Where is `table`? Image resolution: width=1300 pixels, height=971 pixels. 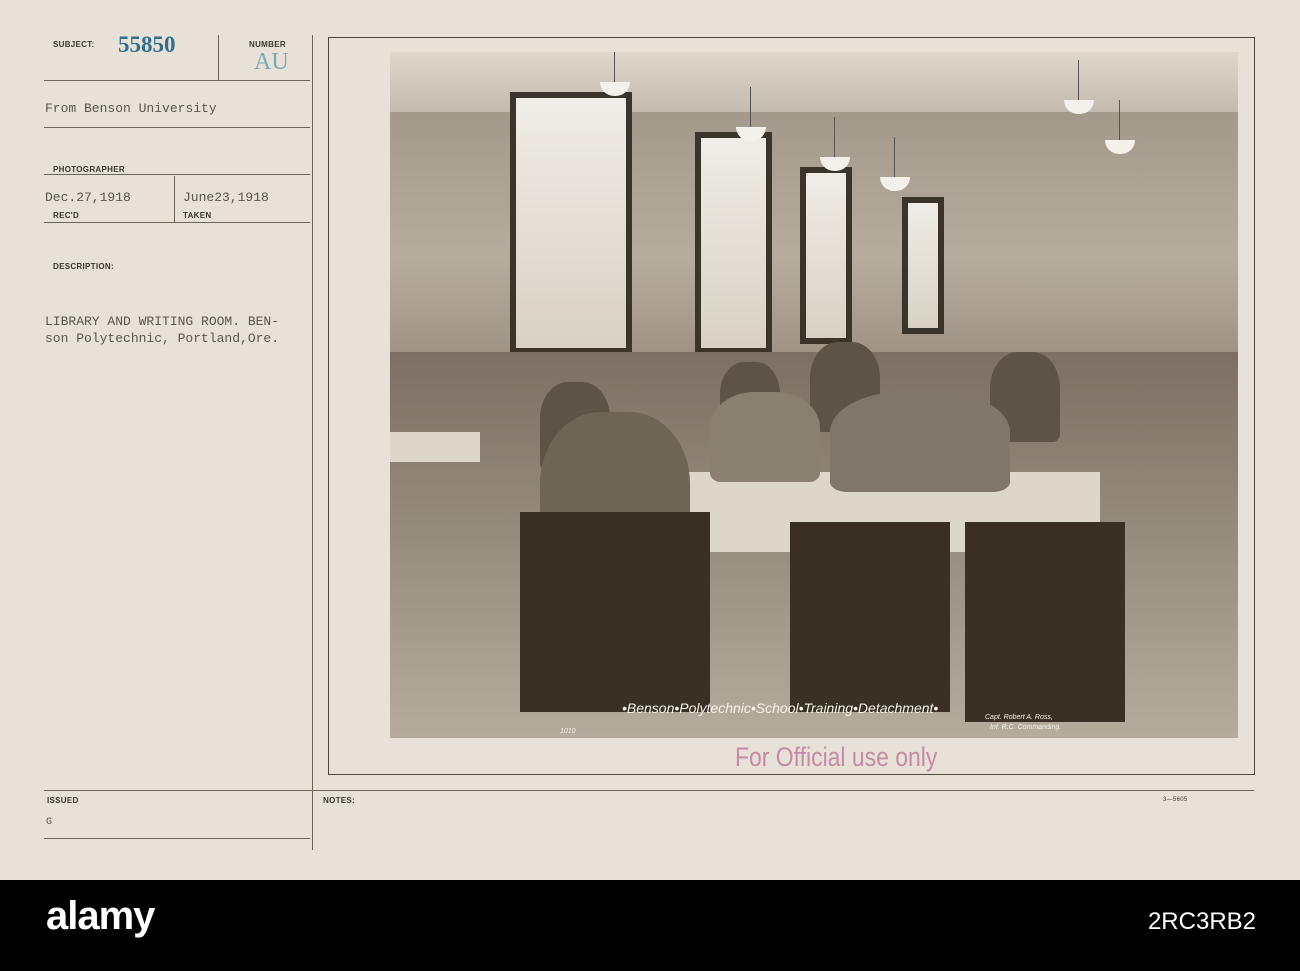 table is located at coordinates (435, 447).